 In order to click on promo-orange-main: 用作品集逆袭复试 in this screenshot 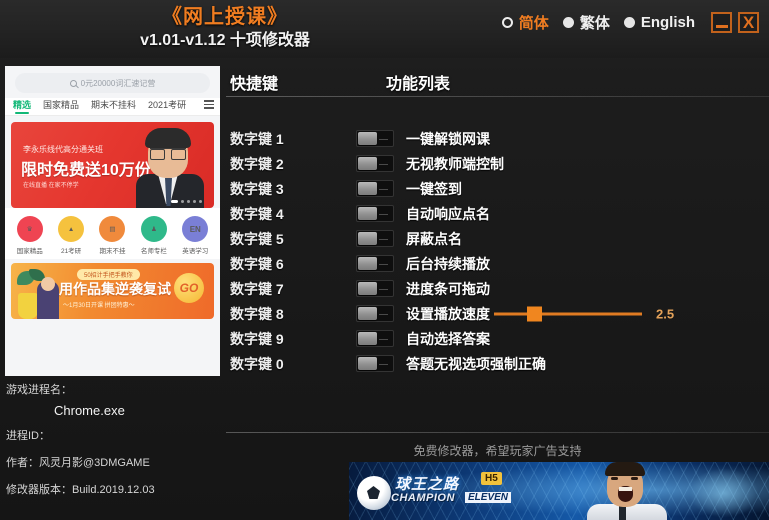, I will do `click(115, 289)`.